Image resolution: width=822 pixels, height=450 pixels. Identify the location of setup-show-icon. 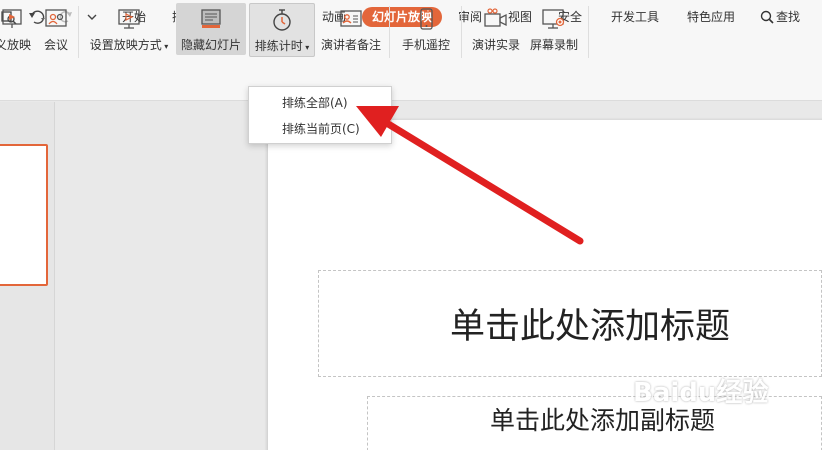
(129, 19).